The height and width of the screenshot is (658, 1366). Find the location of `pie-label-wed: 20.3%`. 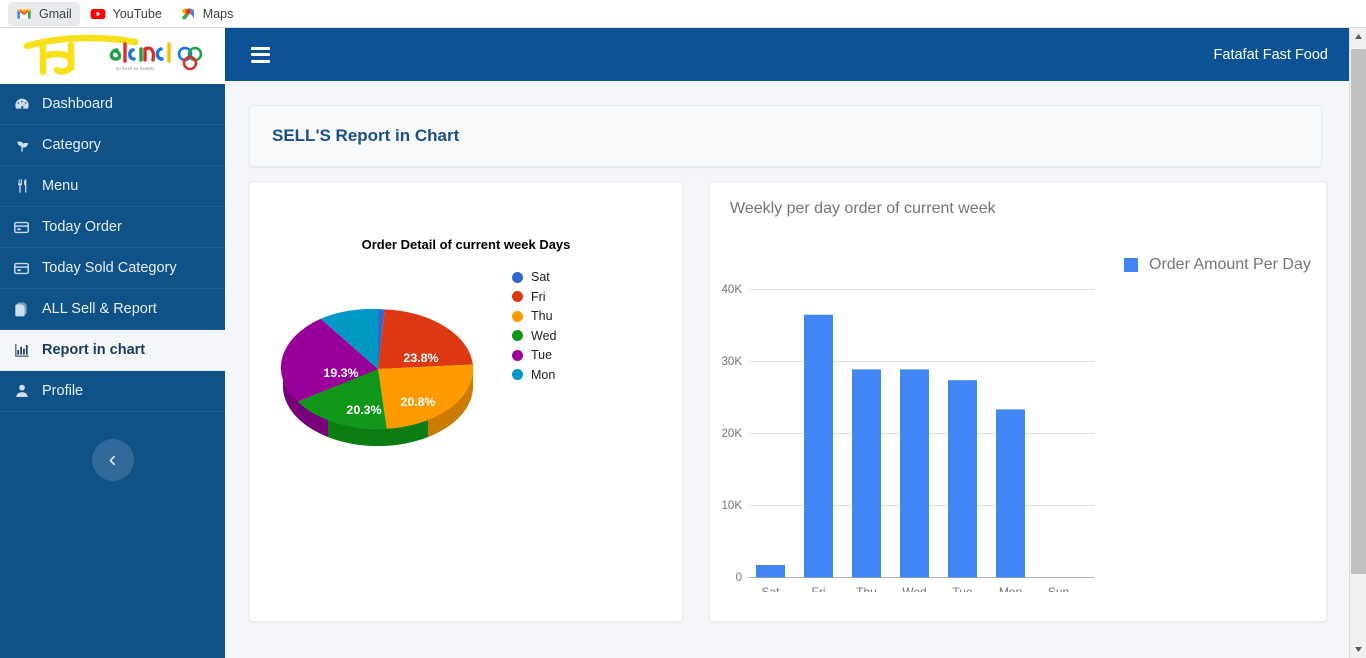

pie-label-wed: 20.3% is located at coordinates (363, 410).